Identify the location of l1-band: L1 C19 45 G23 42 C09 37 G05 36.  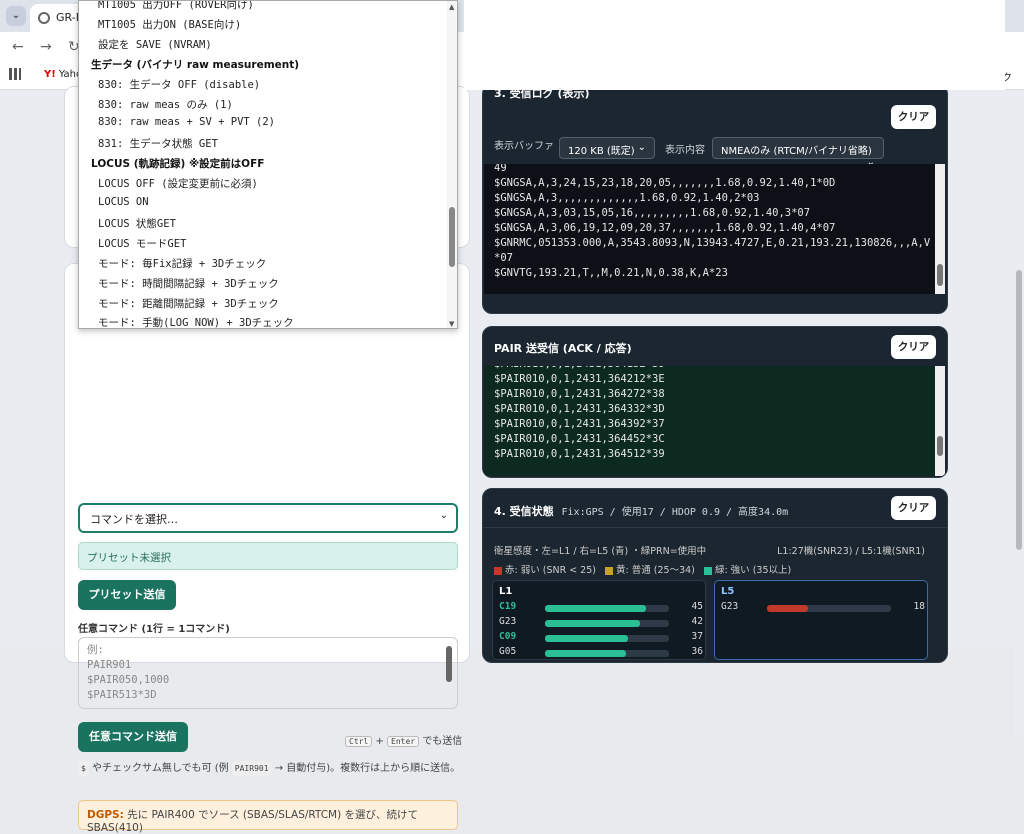
(599, 620).